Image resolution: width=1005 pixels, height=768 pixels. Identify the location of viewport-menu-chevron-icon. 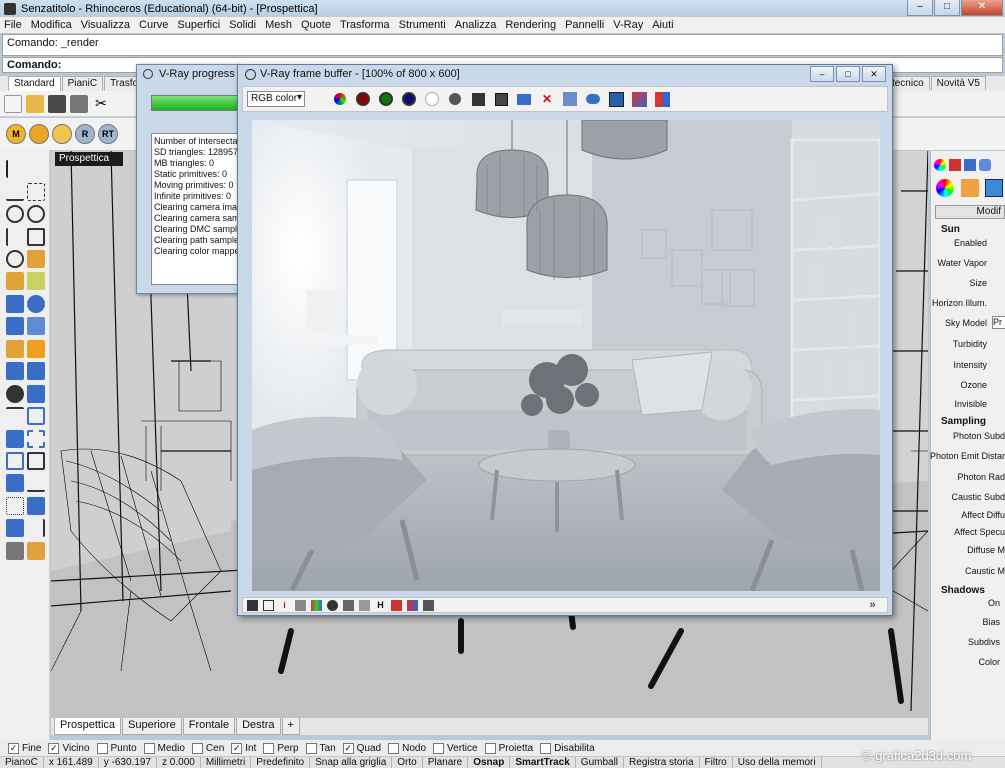
(118, 159).